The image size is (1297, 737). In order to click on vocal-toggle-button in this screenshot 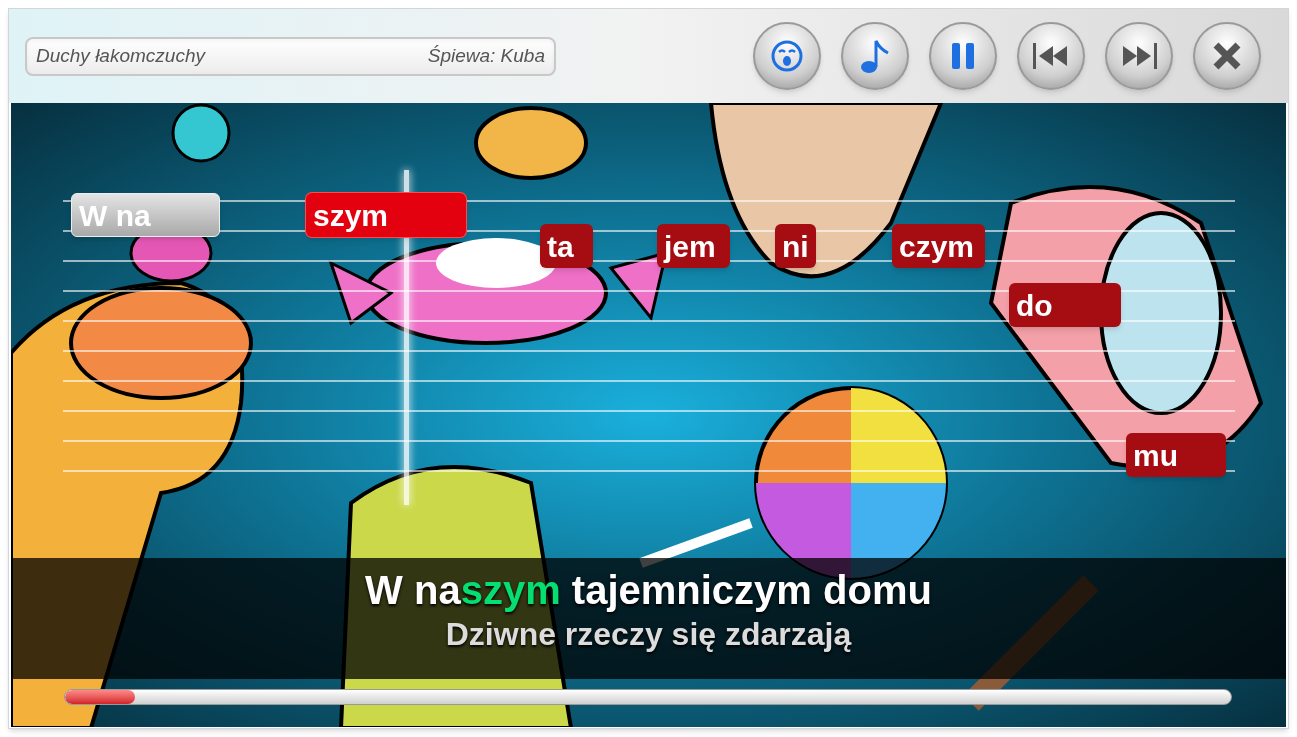, I will do `click(787, 56)`.